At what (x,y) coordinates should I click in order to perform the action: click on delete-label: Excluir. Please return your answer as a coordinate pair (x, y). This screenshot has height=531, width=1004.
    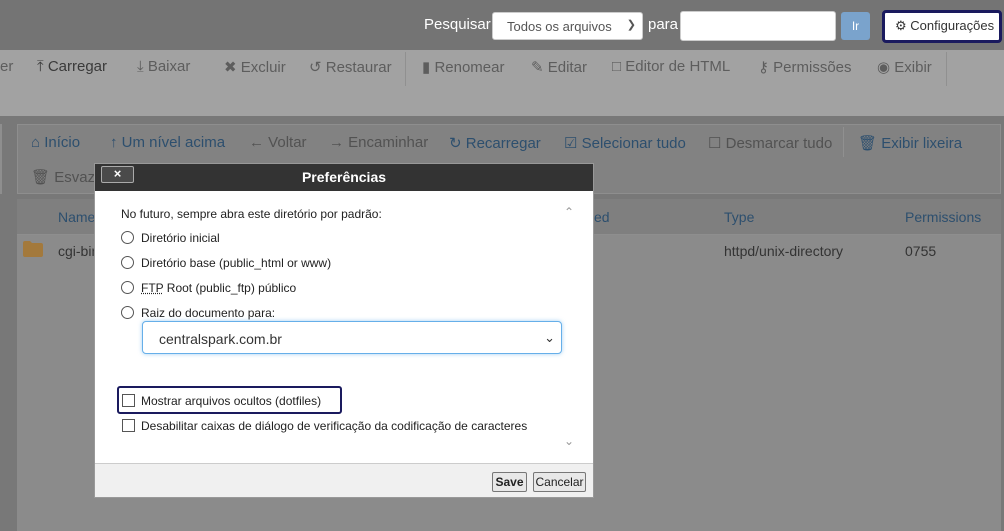
    Looking at the image, I should click on (263, 67).